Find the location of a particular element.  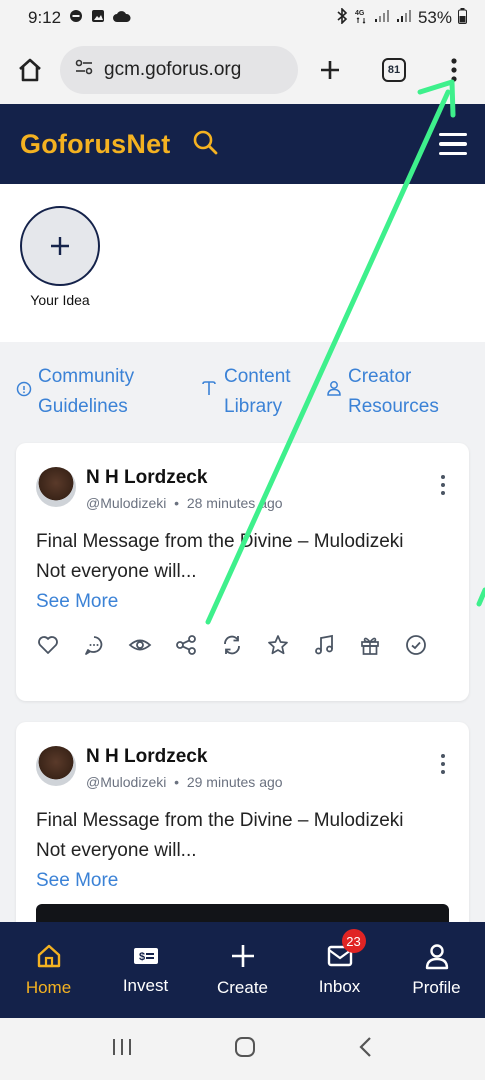

add-idea-button is located at coordinates (60, 246).